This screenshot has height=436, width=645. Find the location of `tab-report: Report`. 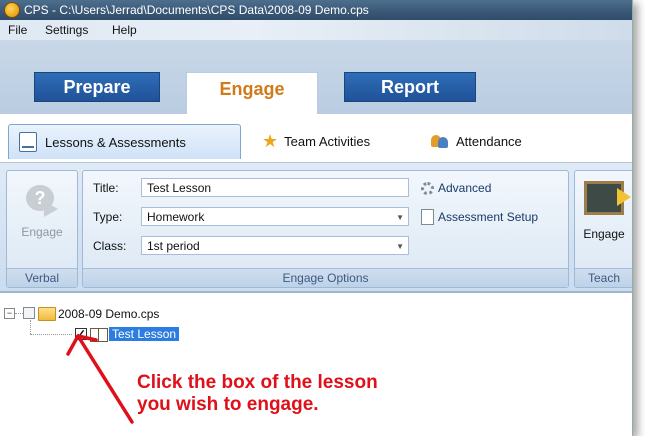

tab-report: Report is located at coordinates (410, 87).